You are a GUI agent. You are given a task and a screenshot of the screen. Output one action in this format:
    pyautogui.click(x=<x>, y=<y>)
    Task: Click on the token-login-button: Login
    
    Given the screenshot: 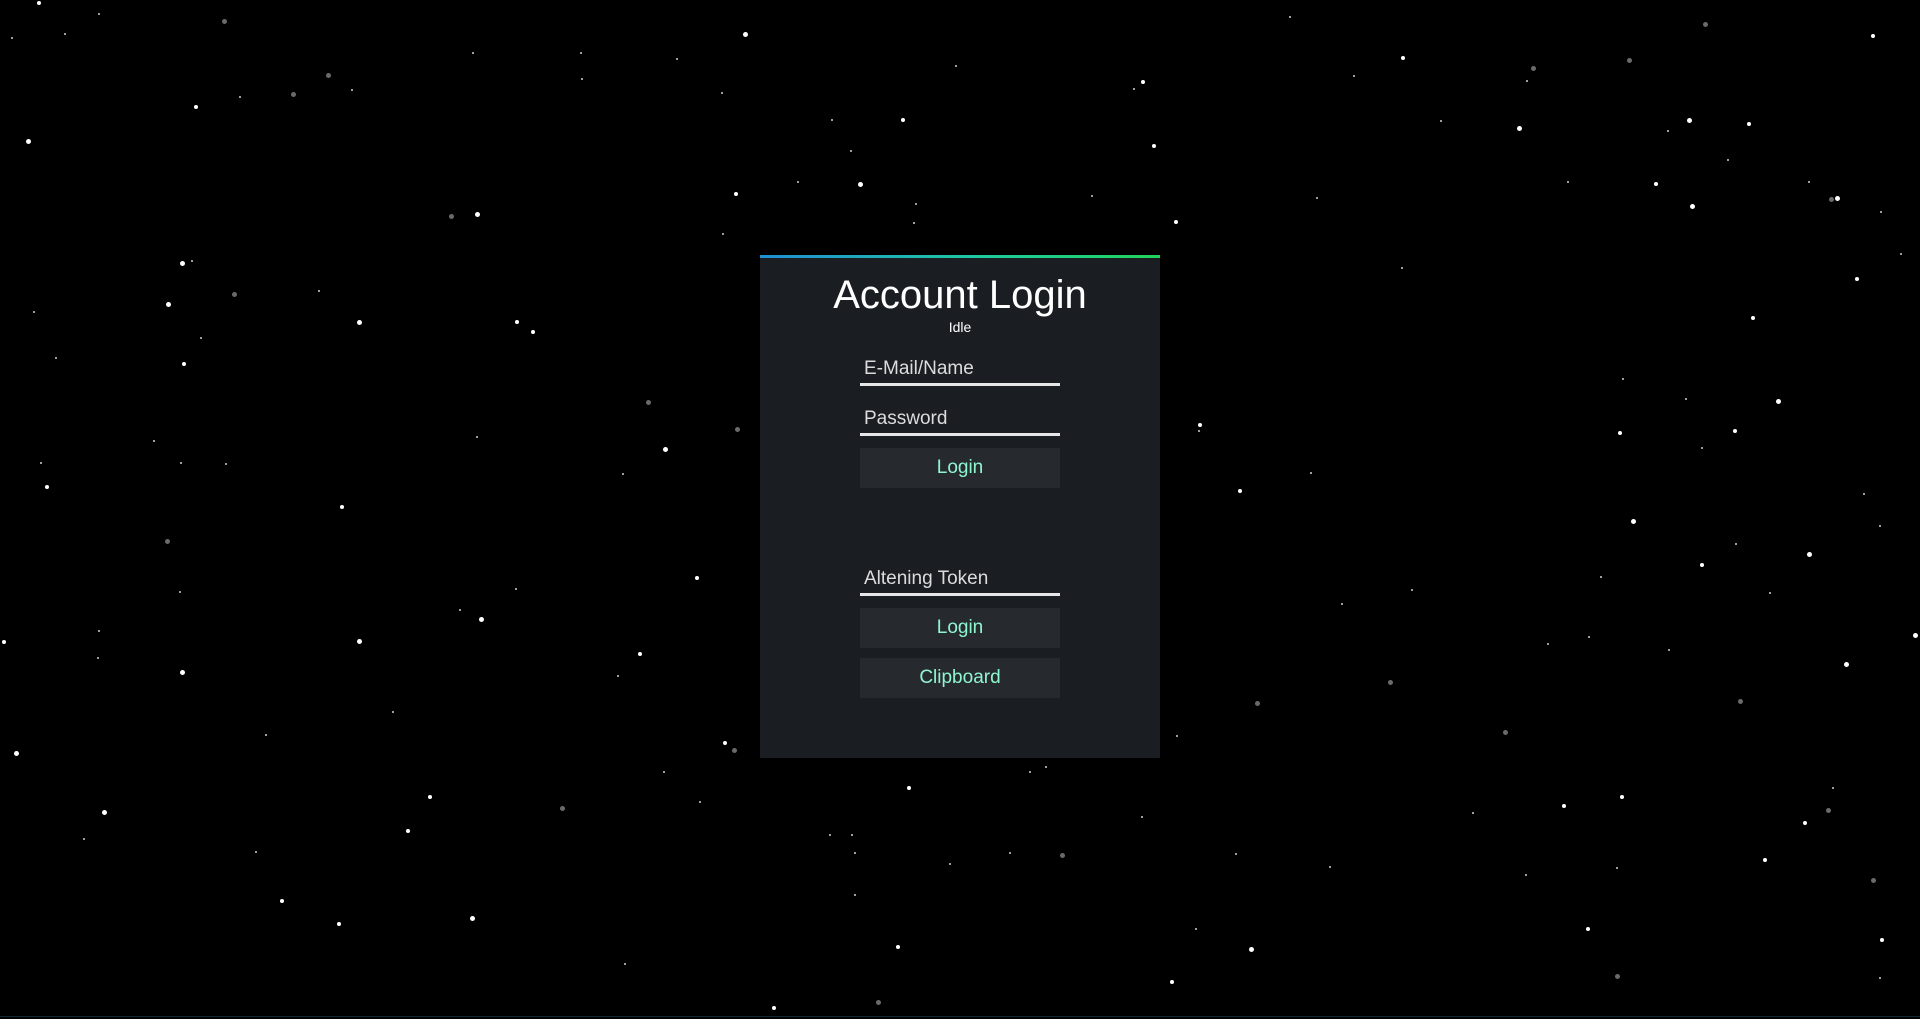 What is the action you would take?
    pyautogui.click(x=960, y=628)
    